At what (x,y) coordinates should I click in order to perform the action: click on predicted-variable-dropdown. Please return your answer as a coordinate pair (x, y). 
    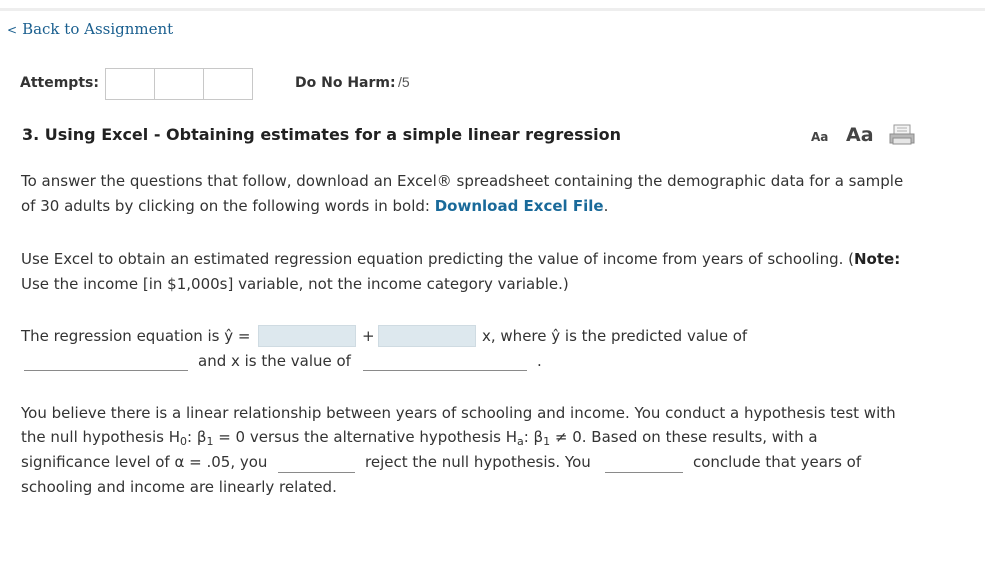
    Looking at the image, I should click on (106, 370).